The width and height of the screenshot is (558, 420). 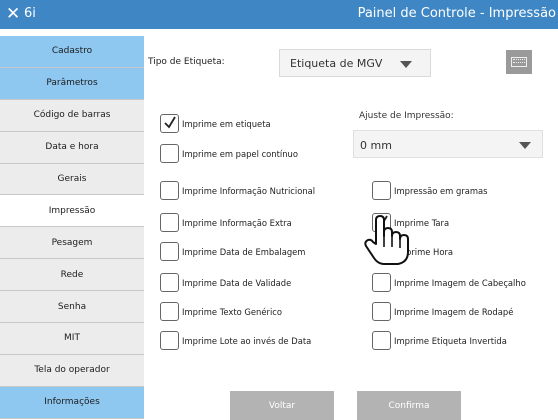 I want to click on checkmark-icon, so click(x=170, y=122).